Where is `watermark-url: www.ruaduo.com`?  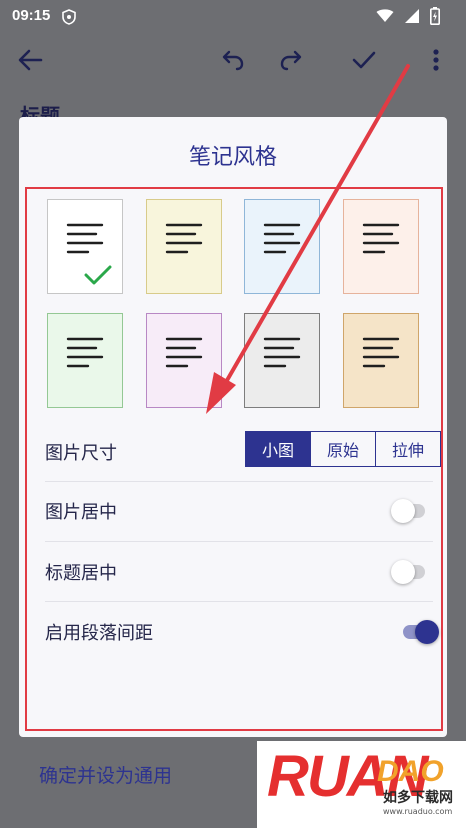 watermark-url: www.ruaduo.com is located at coordinates (418, 811).